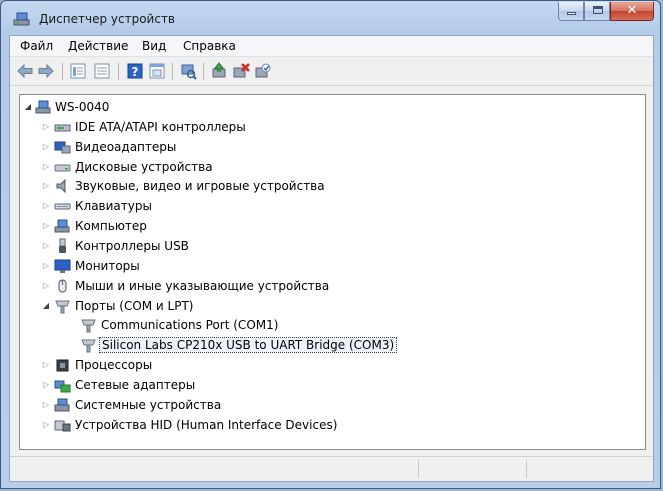 The image size is (663, 491). I want to click on maximize-icon, so click(598, 10).